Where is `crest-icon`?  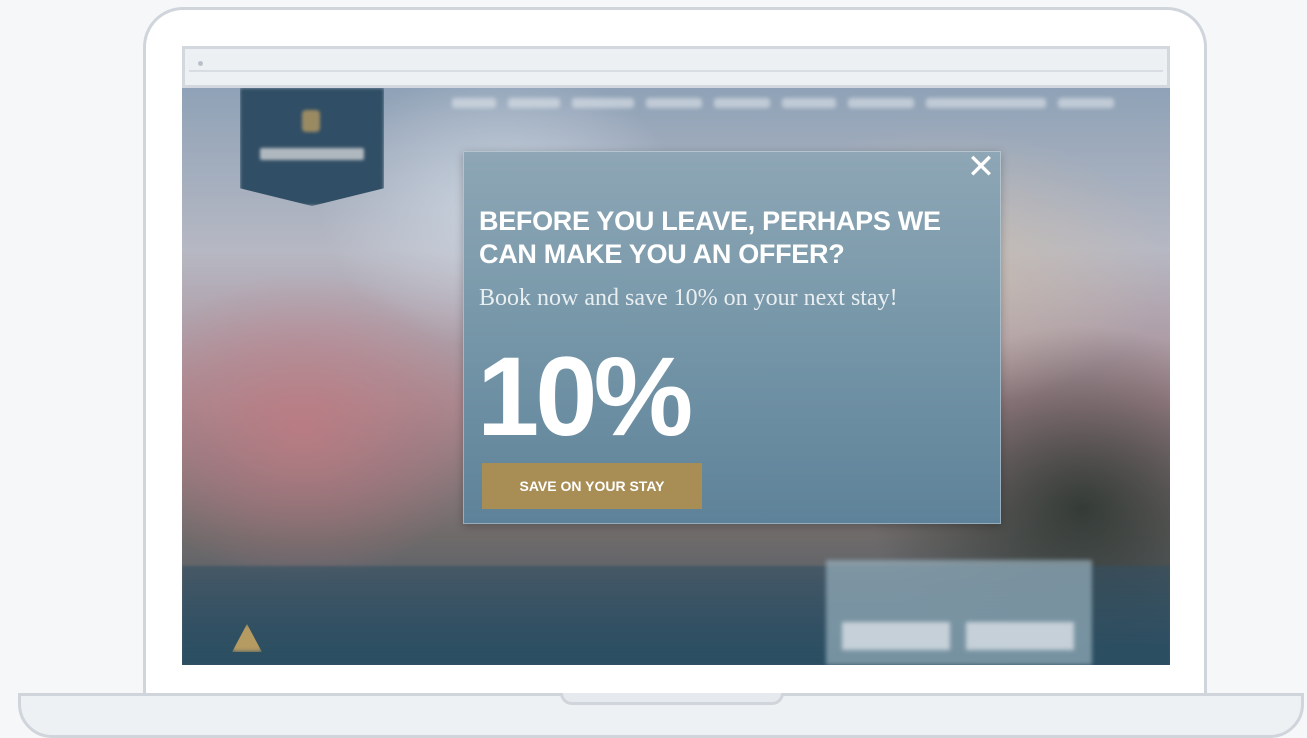
crest-icon is located at coordinates (311, 121).